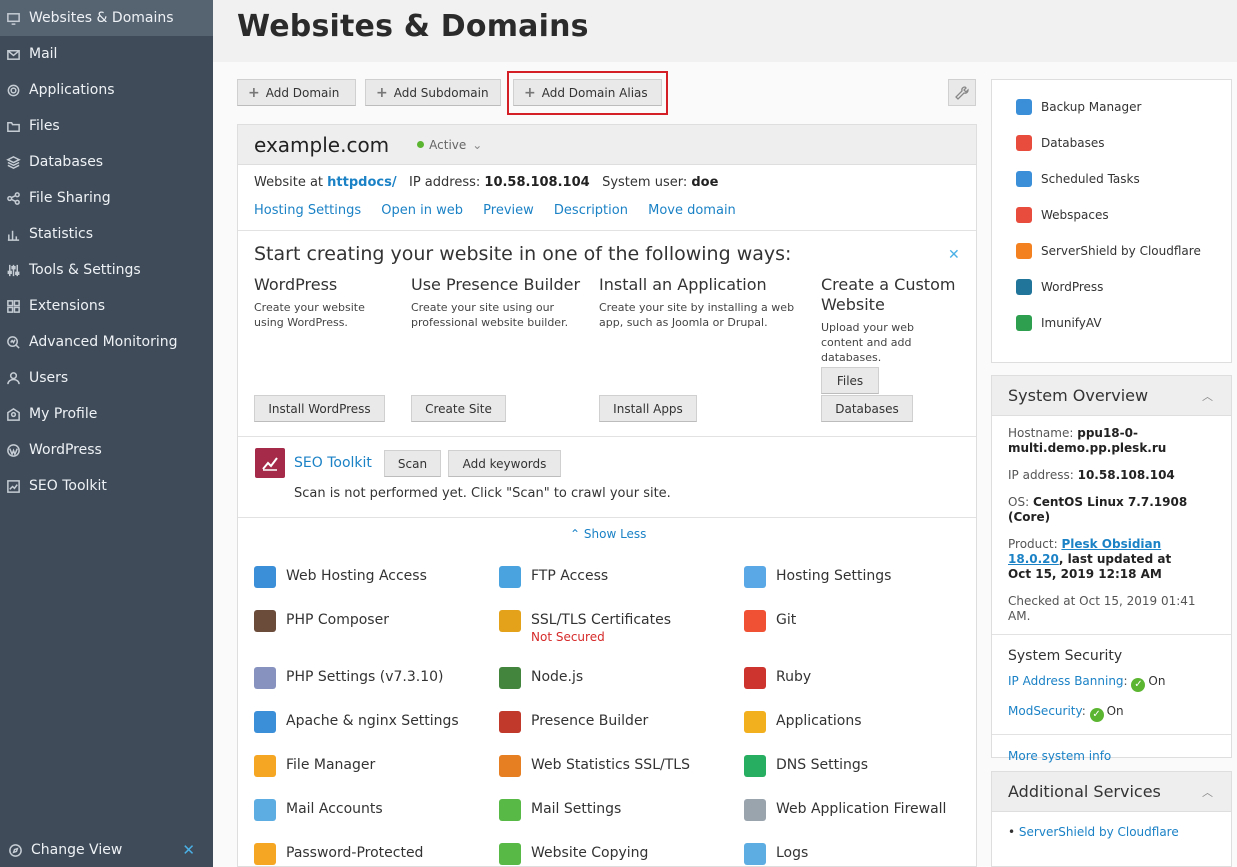 The image size is (1237, 867). I want to click on tool-mail-settings: Mail Settings, so click(560, 810).